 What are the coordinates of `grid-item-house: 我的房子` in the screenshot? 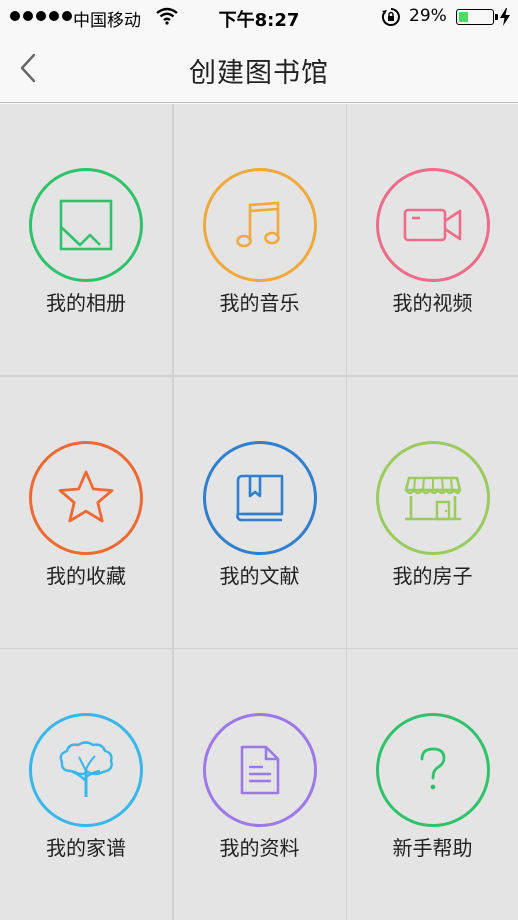 It's located at (432, 512).